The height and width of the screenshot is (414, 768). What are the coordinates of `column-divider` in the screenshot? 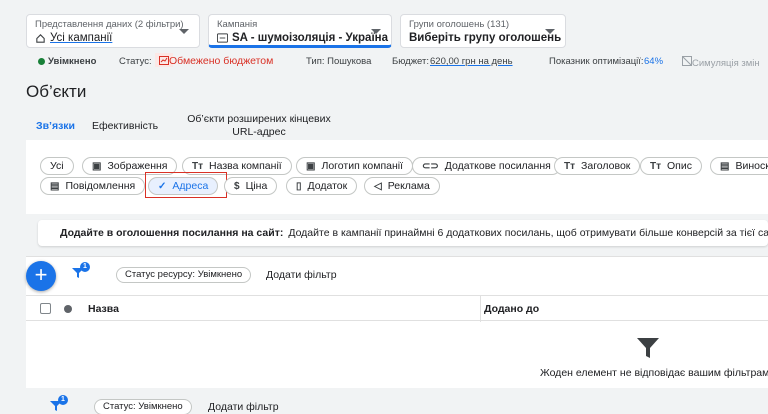 It's located at (480, 309).